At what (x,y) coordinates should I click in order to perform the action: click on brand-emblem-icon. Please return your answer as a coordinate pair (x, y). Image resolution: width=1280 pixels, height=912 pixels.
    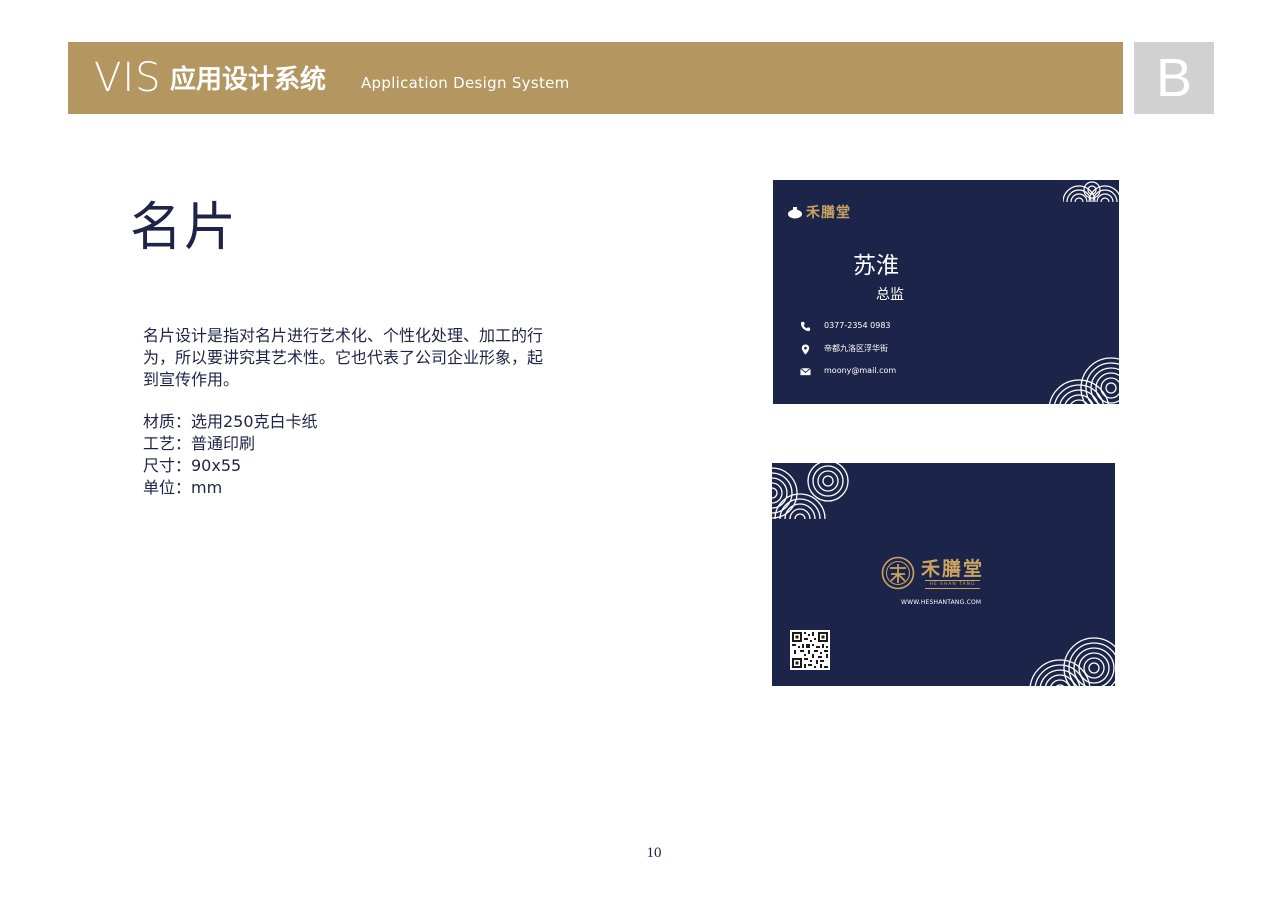
    Looking at the image, I should click on (898, 573).